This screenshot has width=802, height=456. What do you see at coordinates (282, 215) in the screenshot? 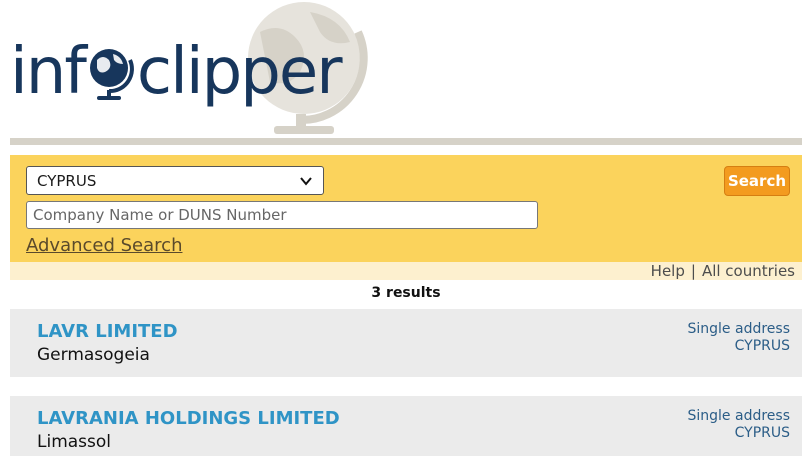
I see `company-search-input` at bounding box center [282, 215].